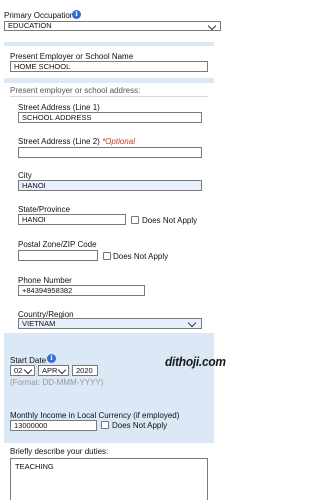  What do you see at coordinates (53, 425) in the screenshot?
I see `income-input: 13000000` at bounding box center [53, 425].